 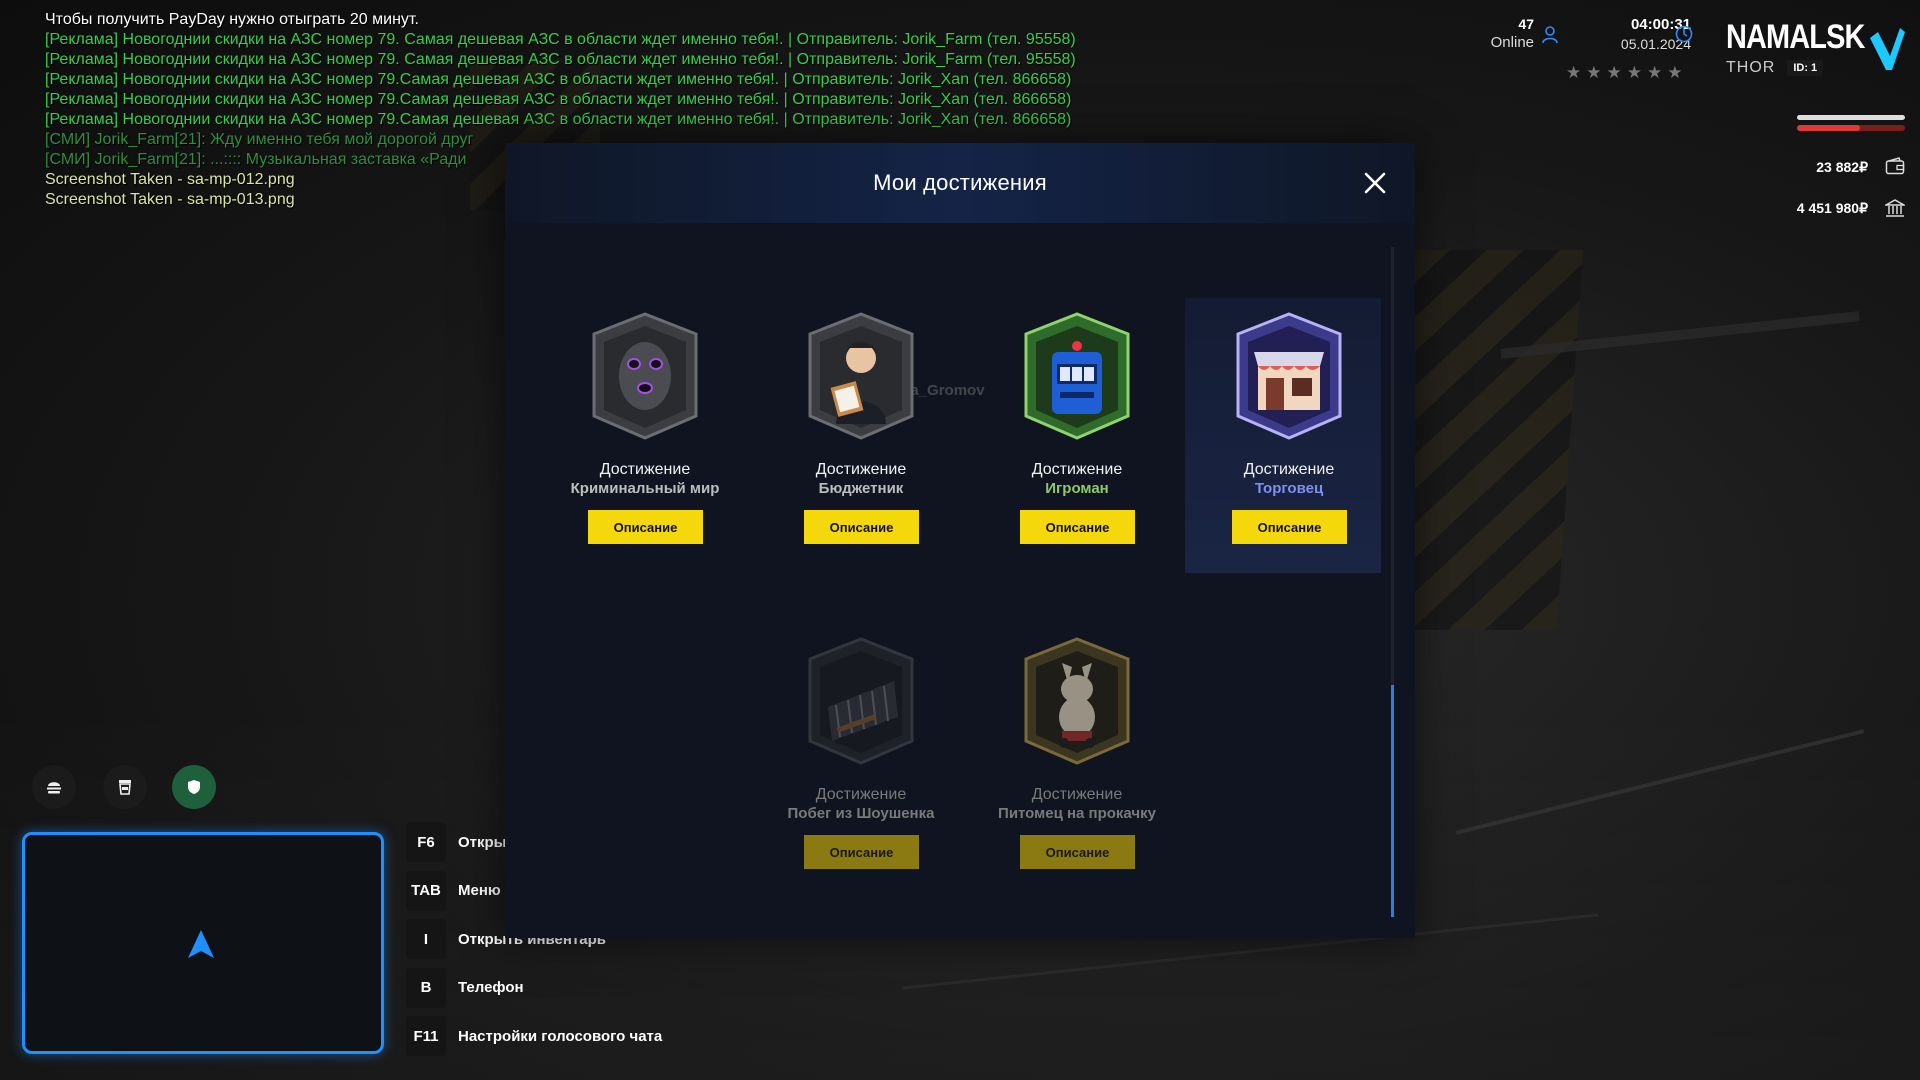 I want to click on shield-indicator, so click(x=194, y=787).